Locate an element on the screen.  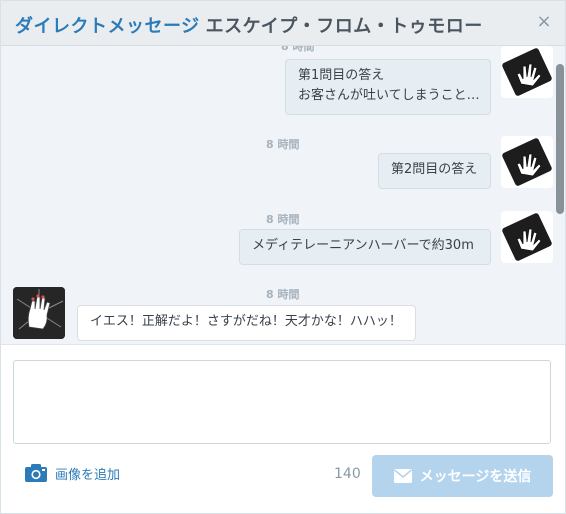
send-message-button: メッセージを送信 is located at coordinates (462, 476).